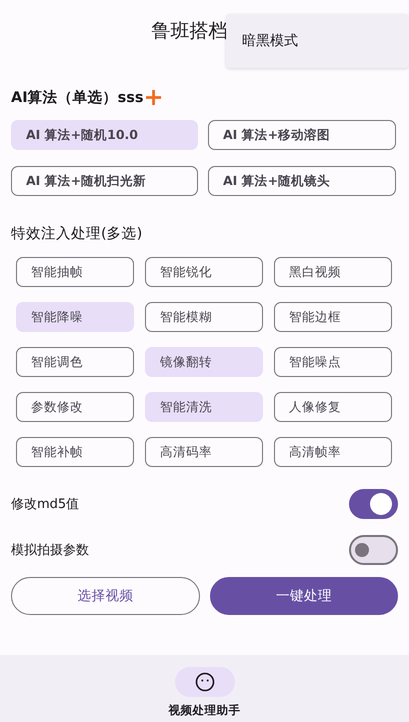 This screenshot has height=722, width=409. I want to click on algorithm-option: AI 算法+随机10.0, so click(104, 135).